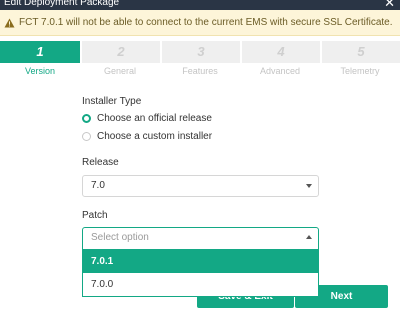  I want to click on radio-button, so click(86, 136).